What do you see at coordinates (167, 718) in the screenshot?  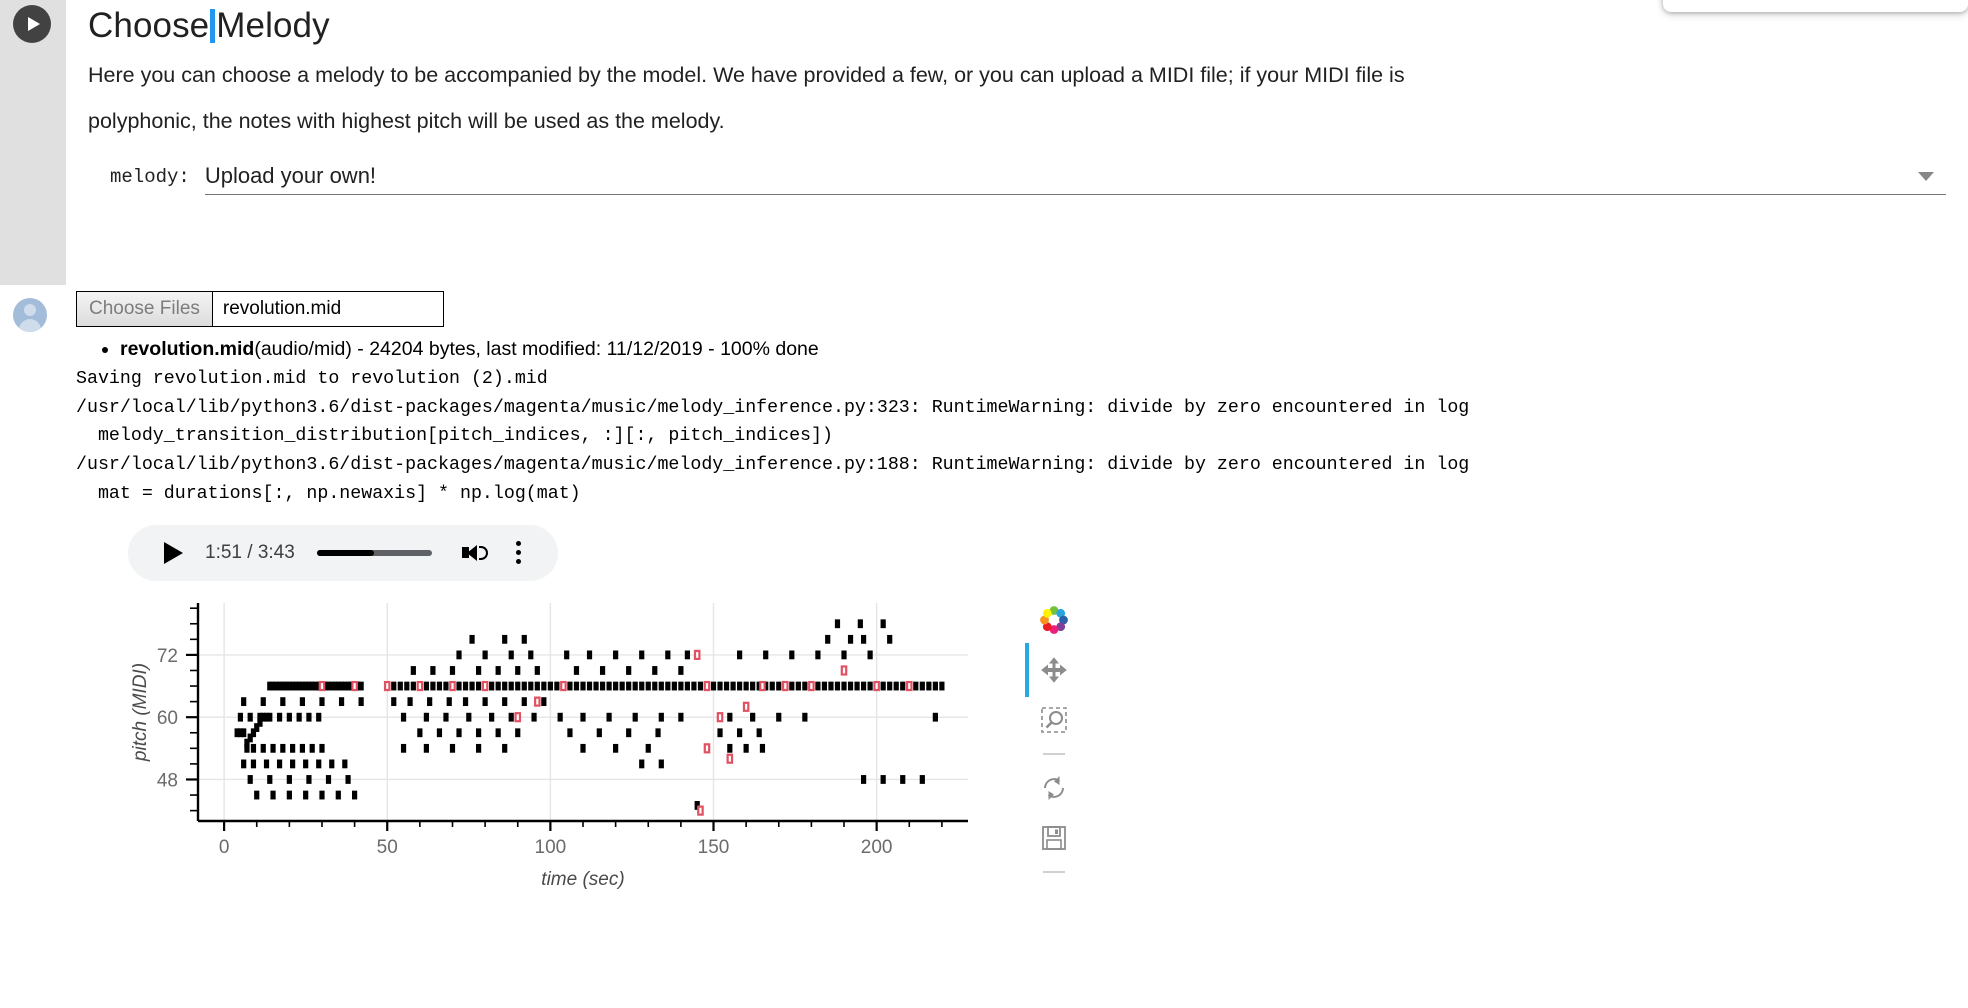 I see `svg-text: 60` at bounding box center [167, 718].